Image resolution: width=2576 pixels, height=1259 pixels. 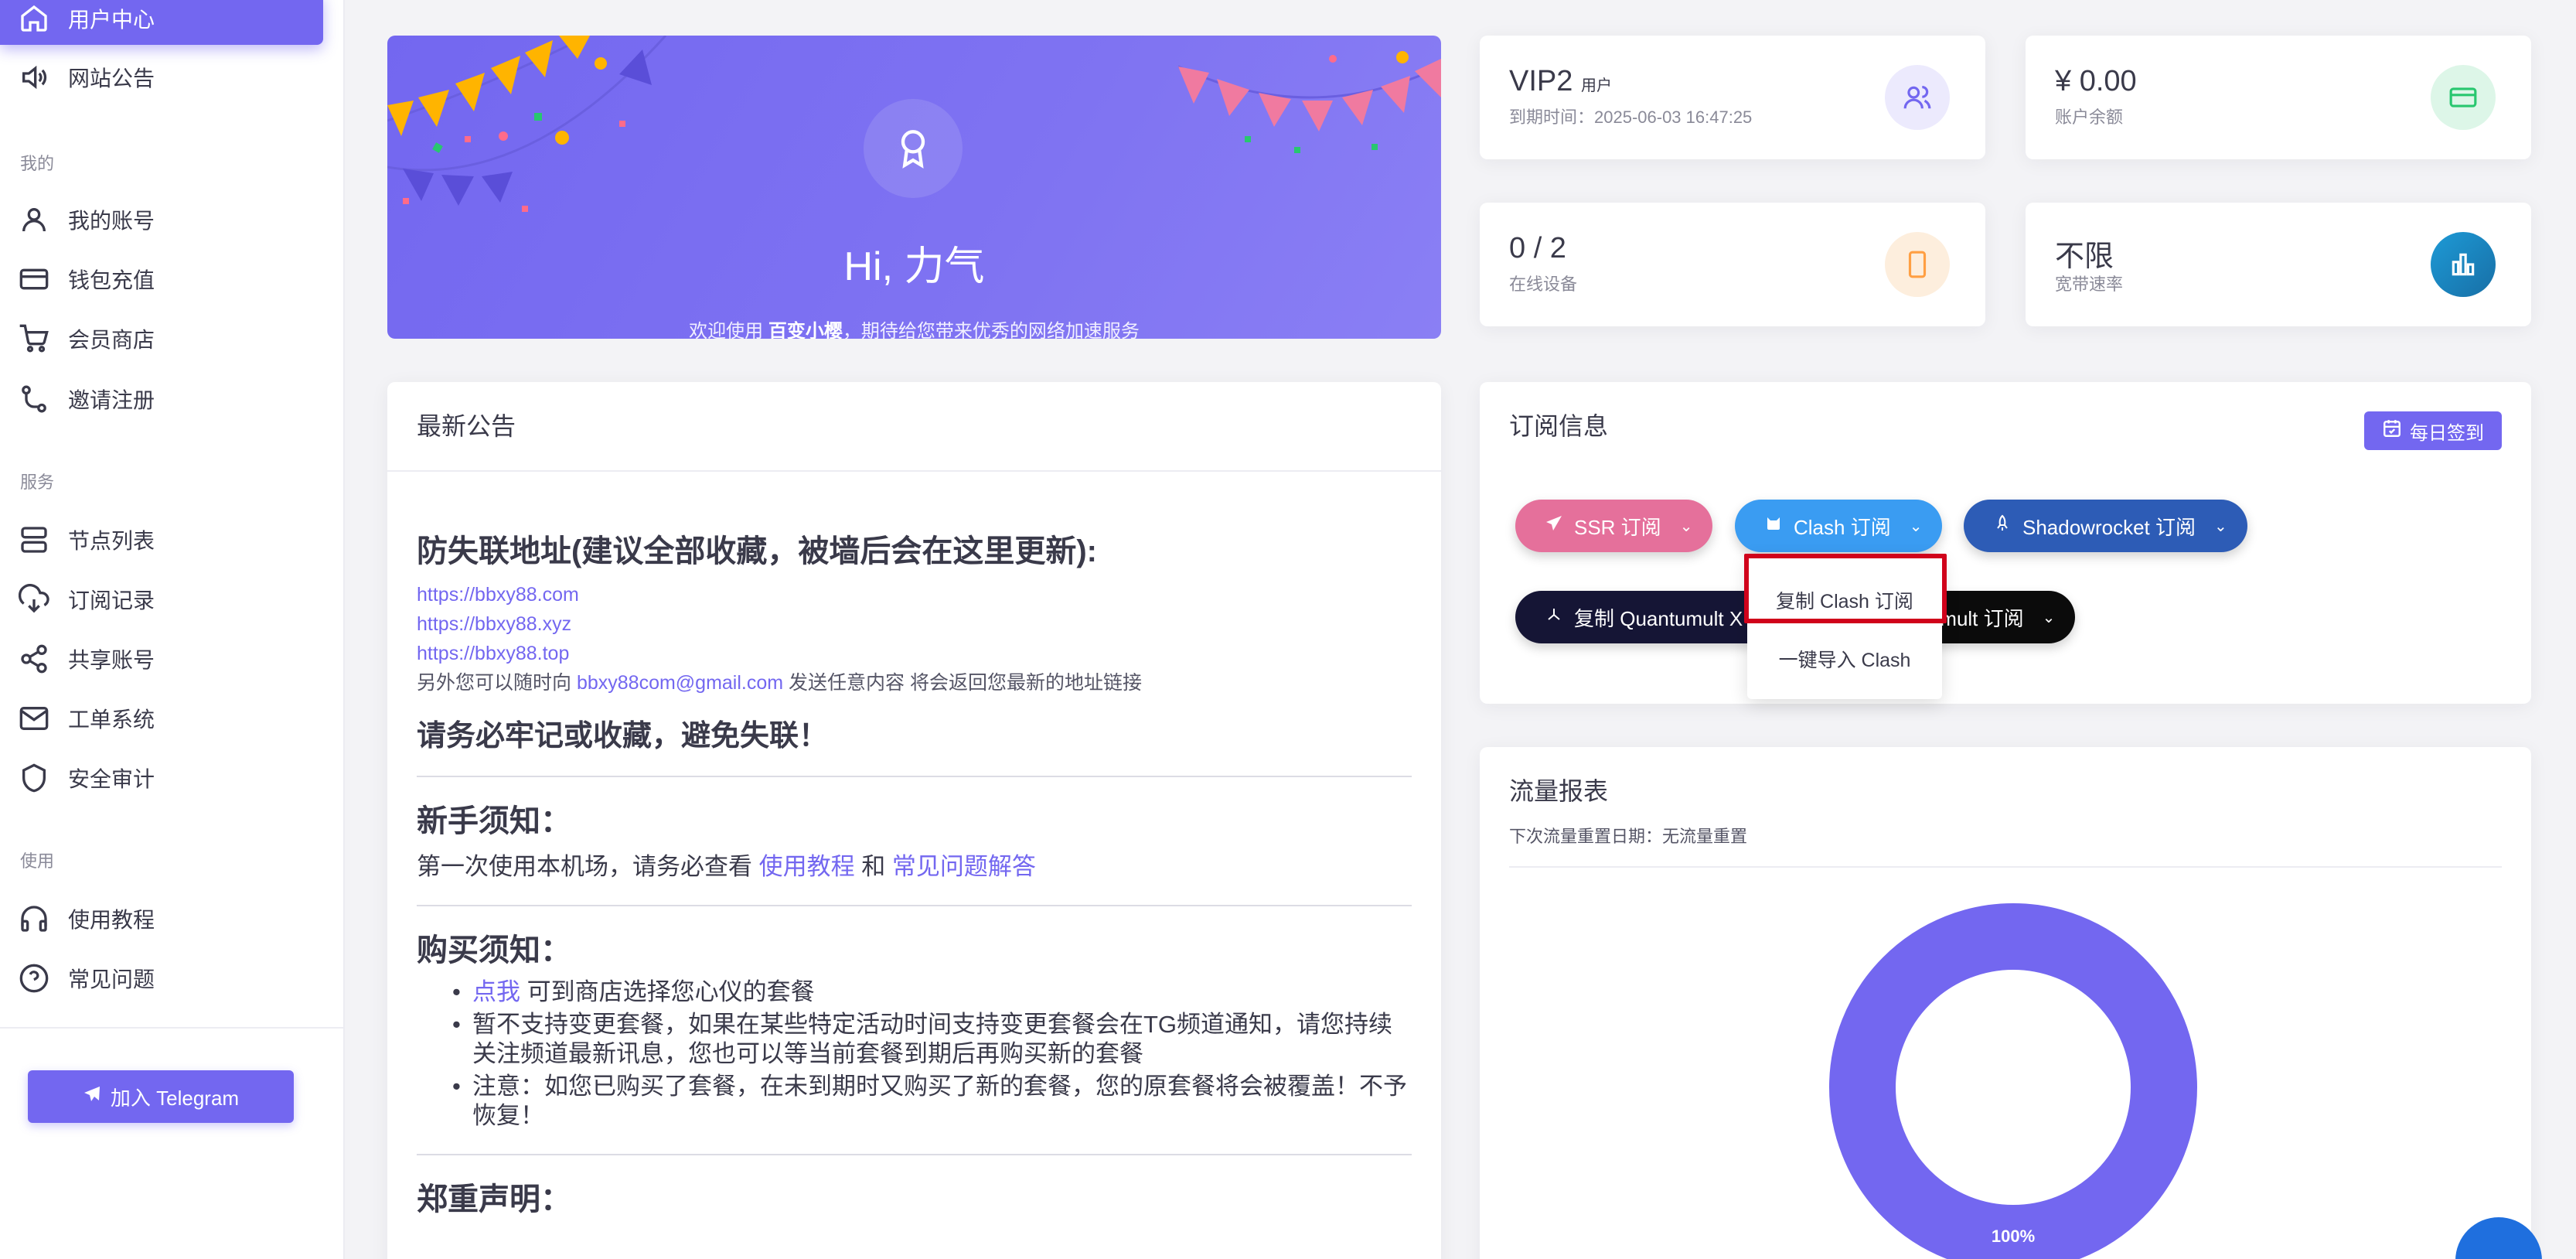 I want to click on bandwidth-card: 不限 宽带速率, so click(x=2278, y=264).